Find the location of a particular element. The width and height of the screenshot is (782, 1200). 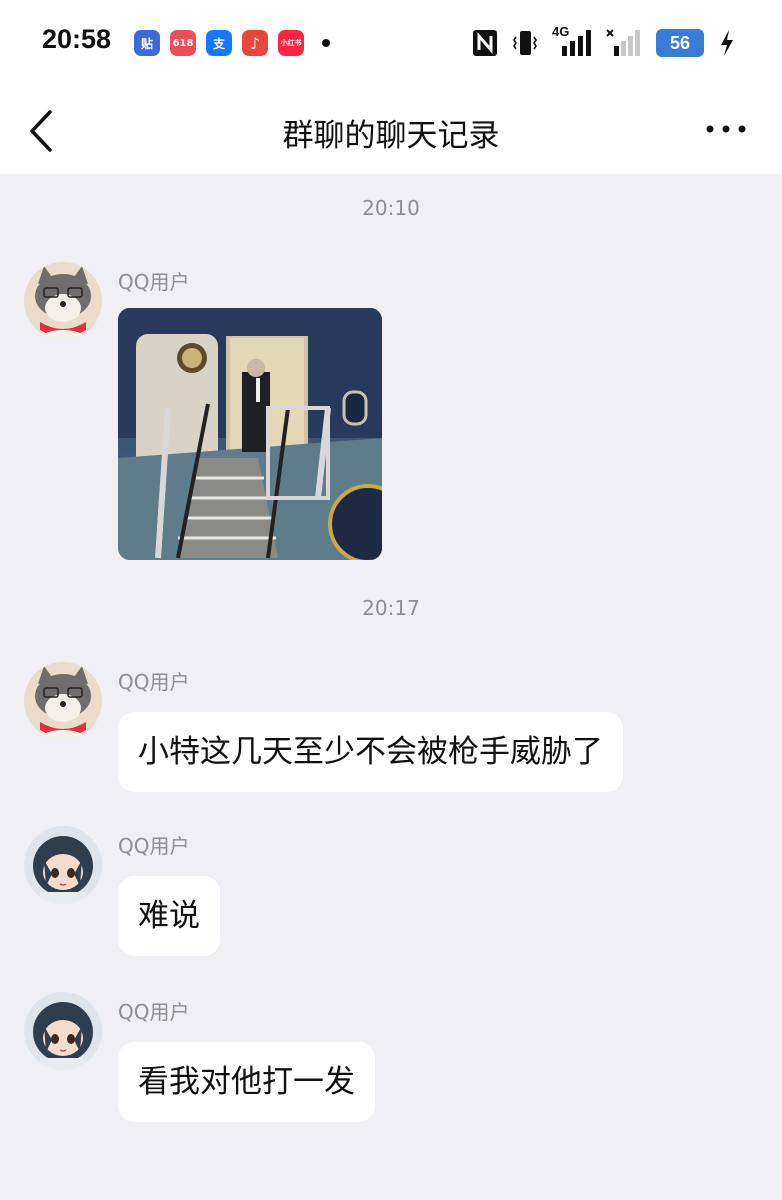

more-notifications-dot-icon is located at coordinates (326, 43).